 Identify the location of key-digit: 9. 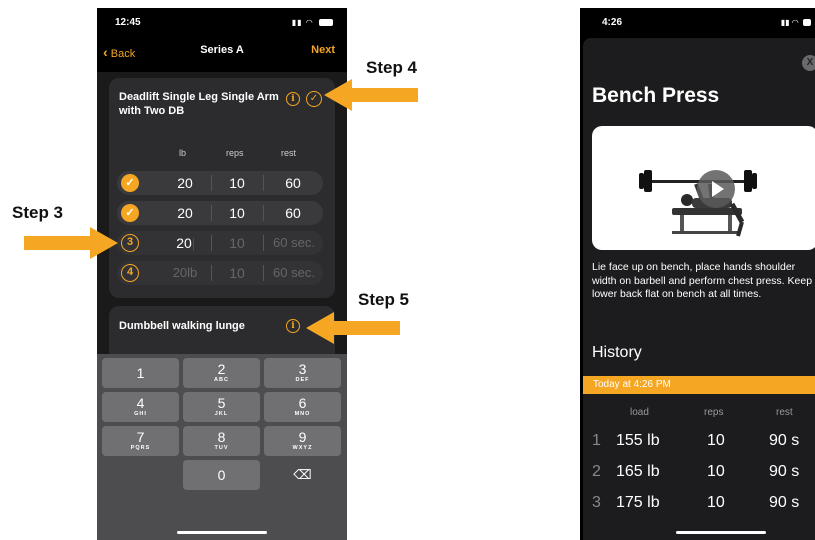
(302, 437).